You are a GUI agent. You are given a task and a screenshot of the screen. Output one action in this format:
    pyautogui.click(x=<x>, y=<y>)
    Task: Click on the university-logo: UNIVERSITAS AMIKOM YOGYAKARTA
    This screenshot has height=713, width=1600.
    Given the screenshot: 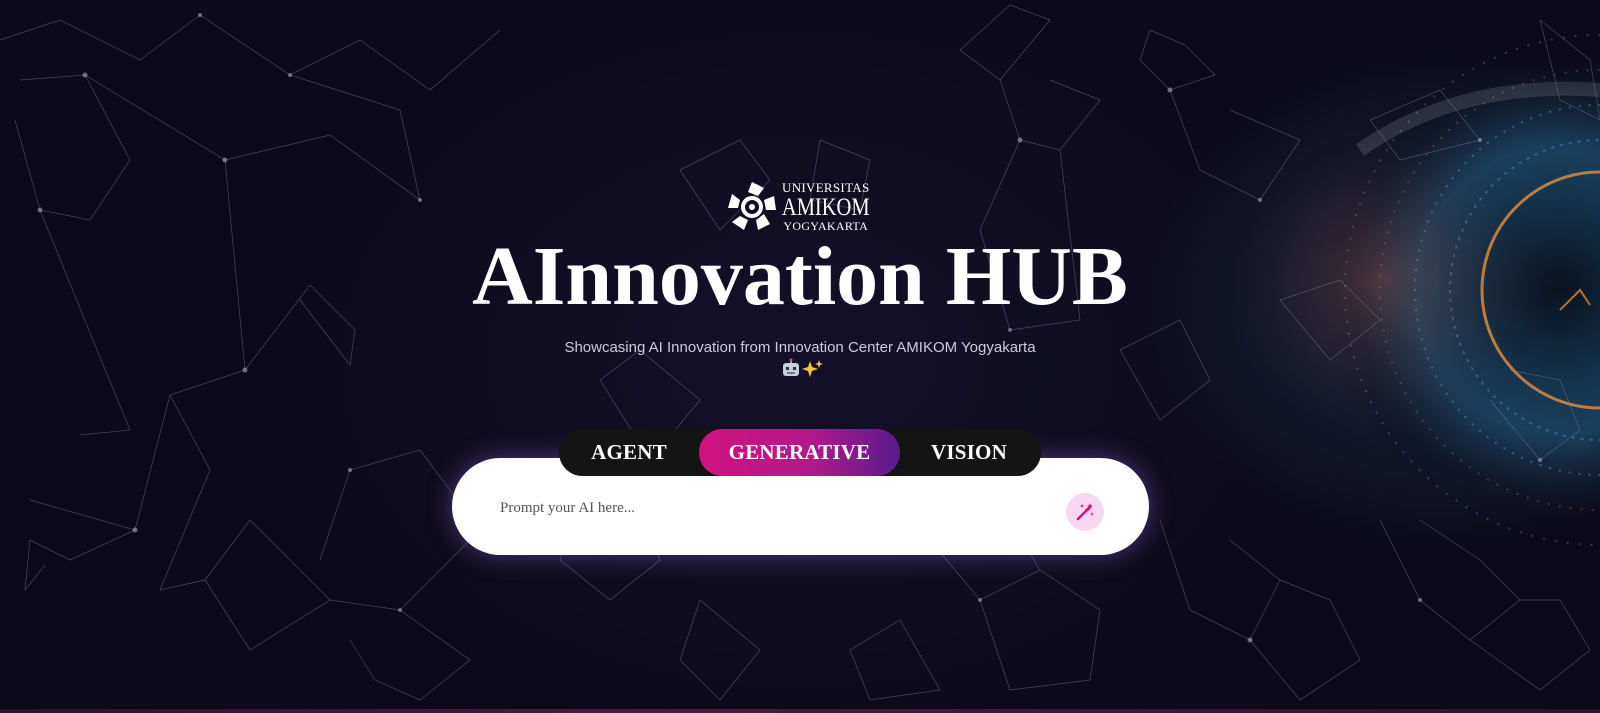 What is the action you would take?
    pyautogui.click(x=800, y=206)
    